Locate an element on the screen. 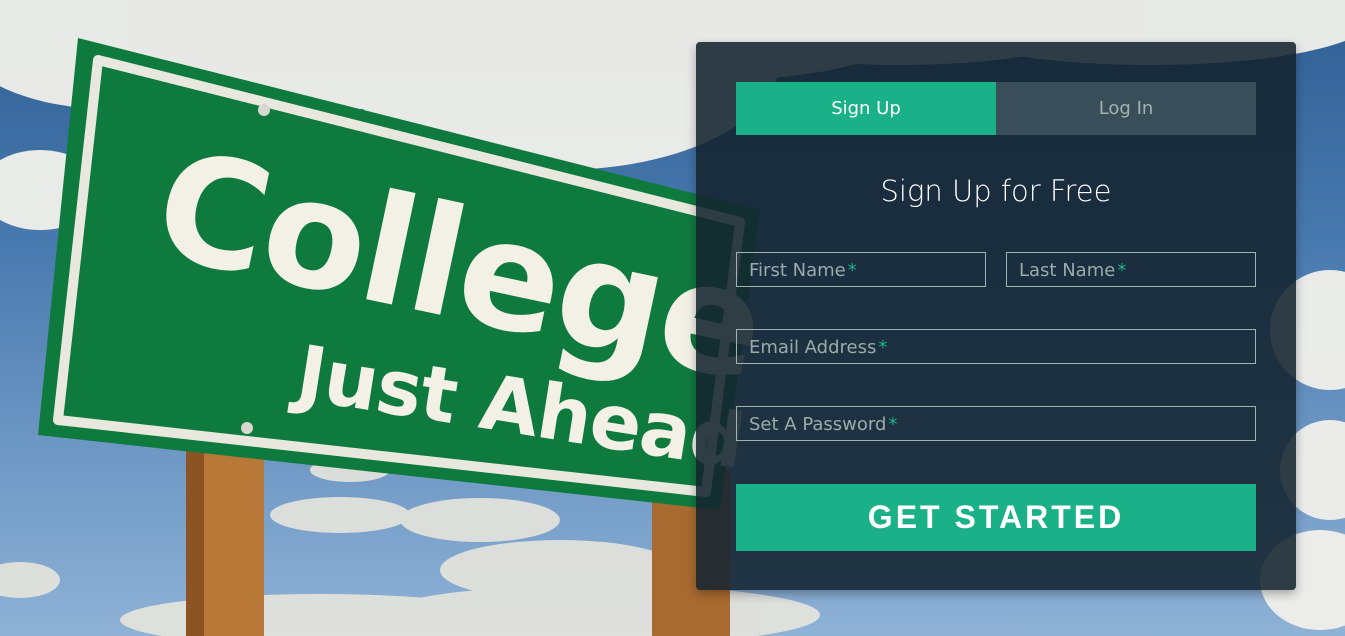 The image size is (1345, 636). first-name-placeholder: First Name * is located at coordinates (803, 270).